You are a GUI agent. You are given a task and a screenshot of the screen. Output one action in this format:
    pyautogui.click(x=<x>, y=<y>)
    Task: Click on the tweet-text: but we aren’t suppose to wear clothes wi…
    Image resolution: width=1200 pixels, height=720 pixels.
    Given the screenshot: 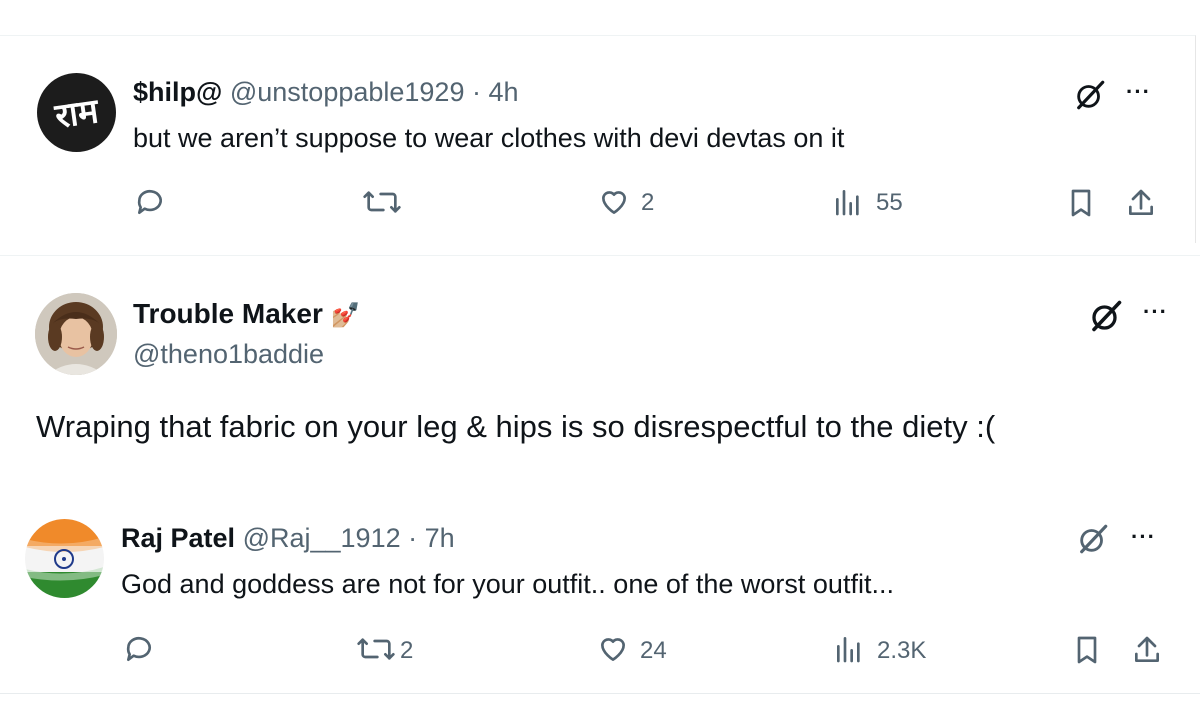 What is the action you would take?
    pyautogui.click(x=489, y=138)
    